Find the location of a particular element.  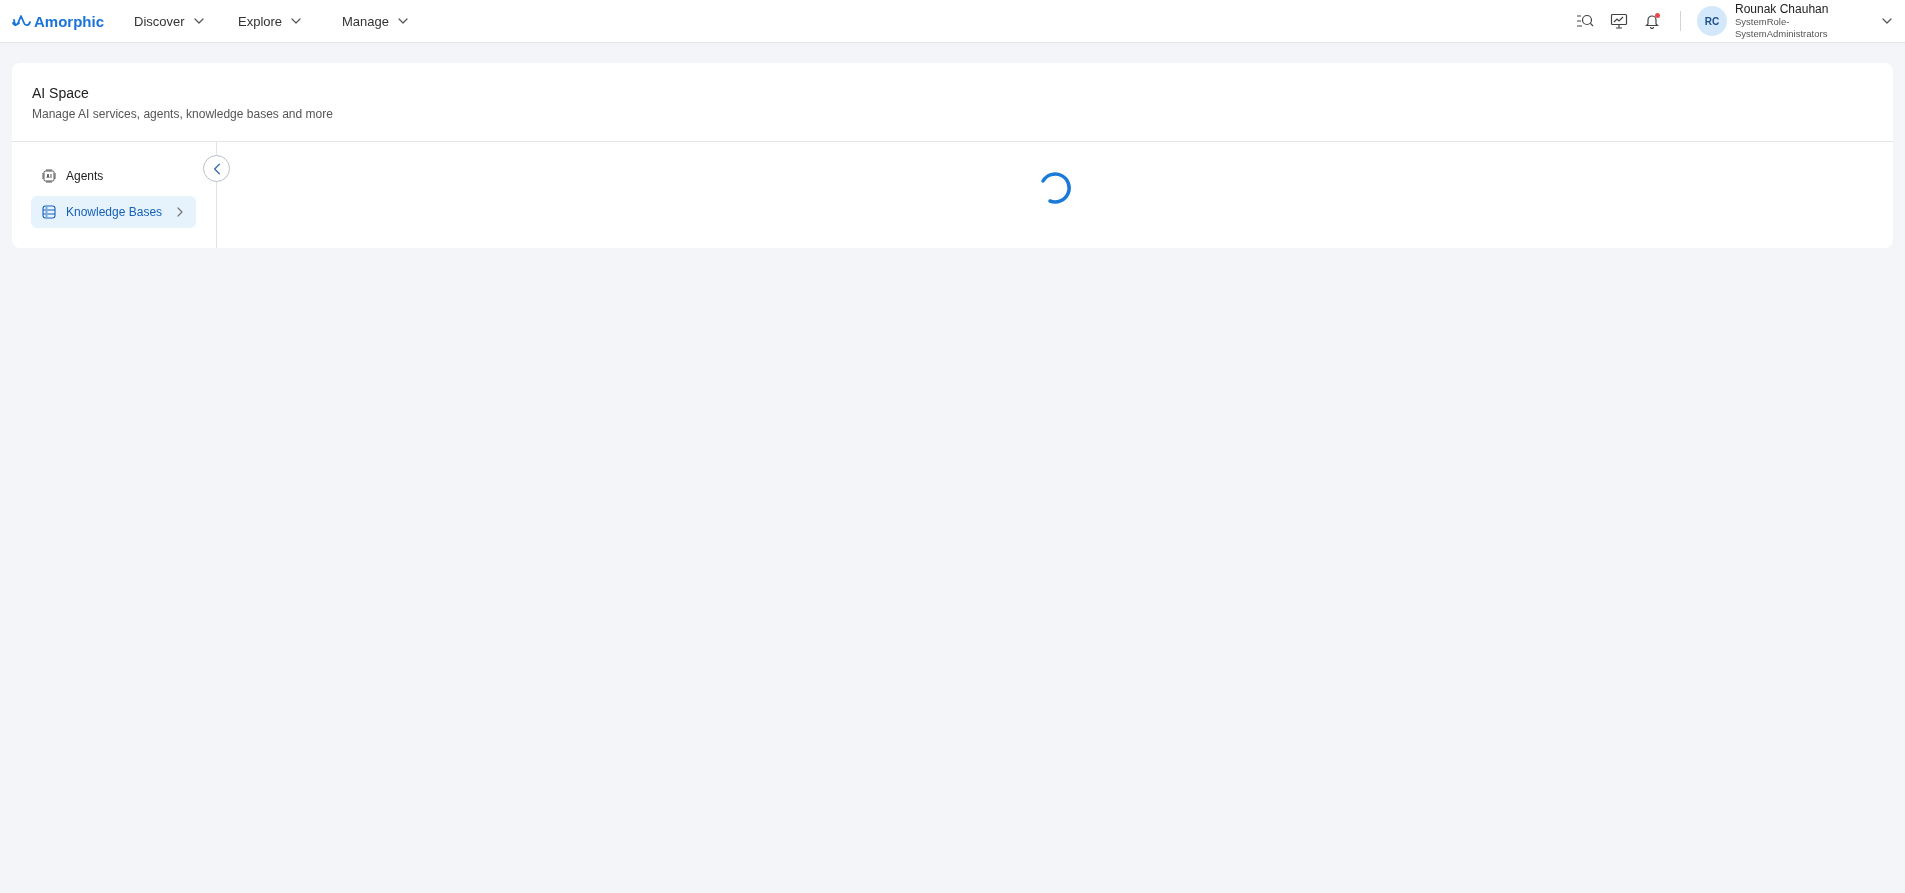

sidebar-item: Knowledge Bases is located at coordinates (113, 212).